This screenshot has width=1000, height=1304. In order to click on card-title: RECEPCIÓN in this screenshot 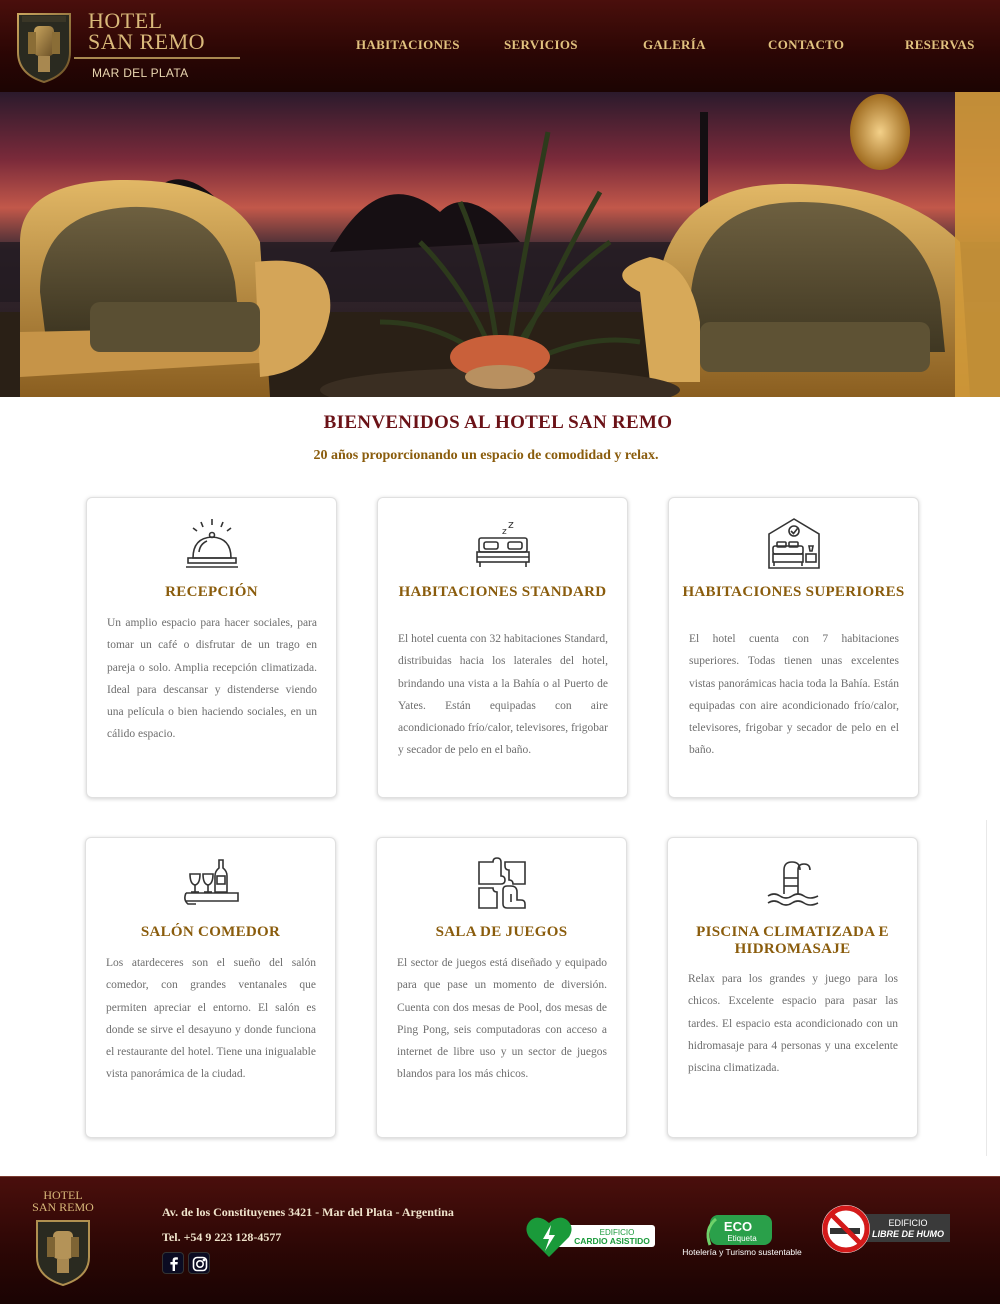, I will do `click(211, 592)`.